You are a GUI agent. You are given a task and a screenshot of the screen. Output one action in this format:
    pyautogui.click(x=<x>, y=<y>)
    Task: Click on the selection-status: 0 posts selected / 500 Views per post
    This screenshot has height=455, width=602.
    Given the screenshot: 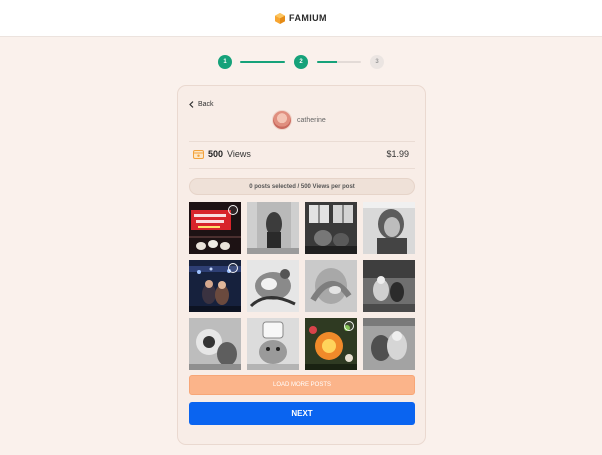 What is the action you would take?
    pyautogui.click(x=302, y=186)
    